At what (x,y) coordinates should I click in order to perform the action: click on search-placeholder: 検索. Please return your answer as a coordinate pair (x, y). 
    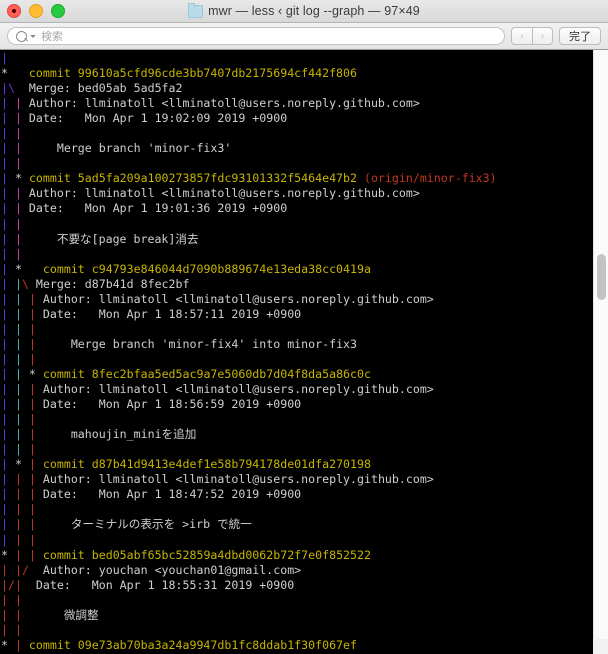
    Looking at the image, I should click on (52, 37).